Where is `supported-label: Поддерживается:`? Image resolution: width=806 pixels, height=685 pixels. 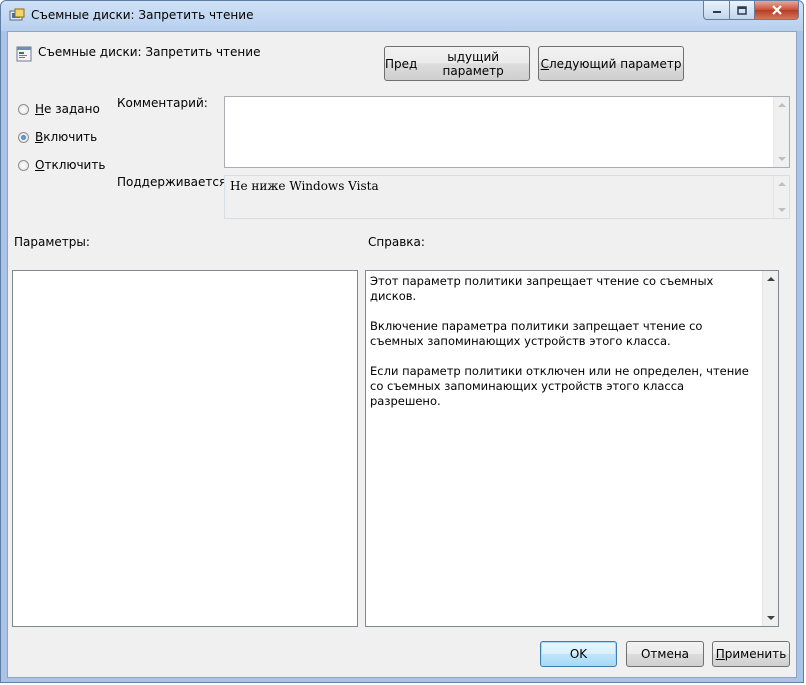 supported-label: Поддерживается: is located at coordinates (174, 182).